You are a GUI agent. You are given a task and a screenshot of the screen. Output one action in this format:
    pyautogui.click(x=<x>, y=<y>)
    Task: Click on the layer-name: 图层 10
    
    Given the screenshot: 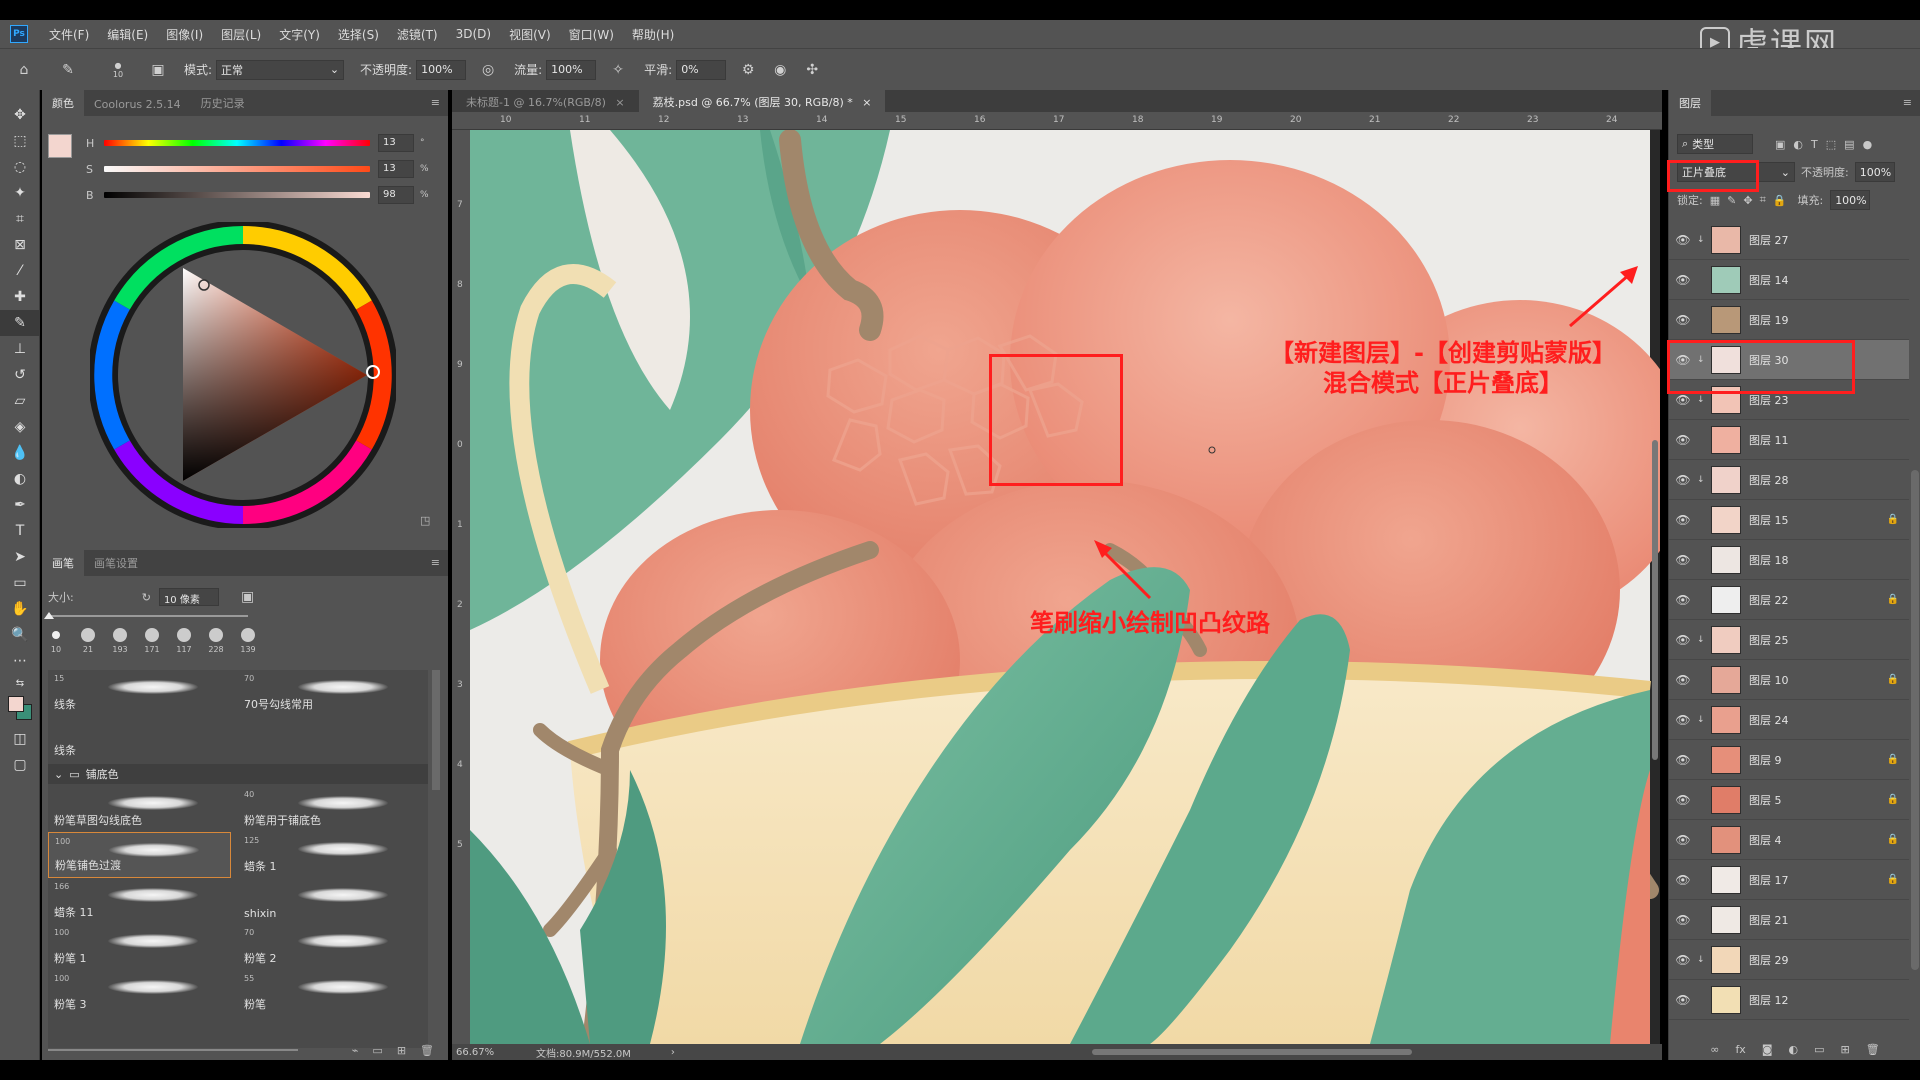 What is the action you would take?
    pyautogui.click(x=1769, y=680)
    